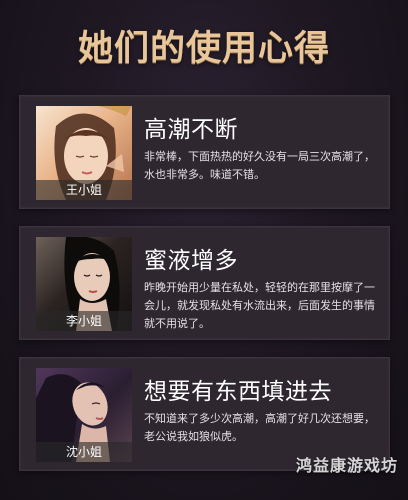 Image resolution: width=408 pixels, height=500 pixels. Describe the element at coordinates (346, 465) in the screenshot. I see `watermark: 鸿益康游戏坊` at that location.